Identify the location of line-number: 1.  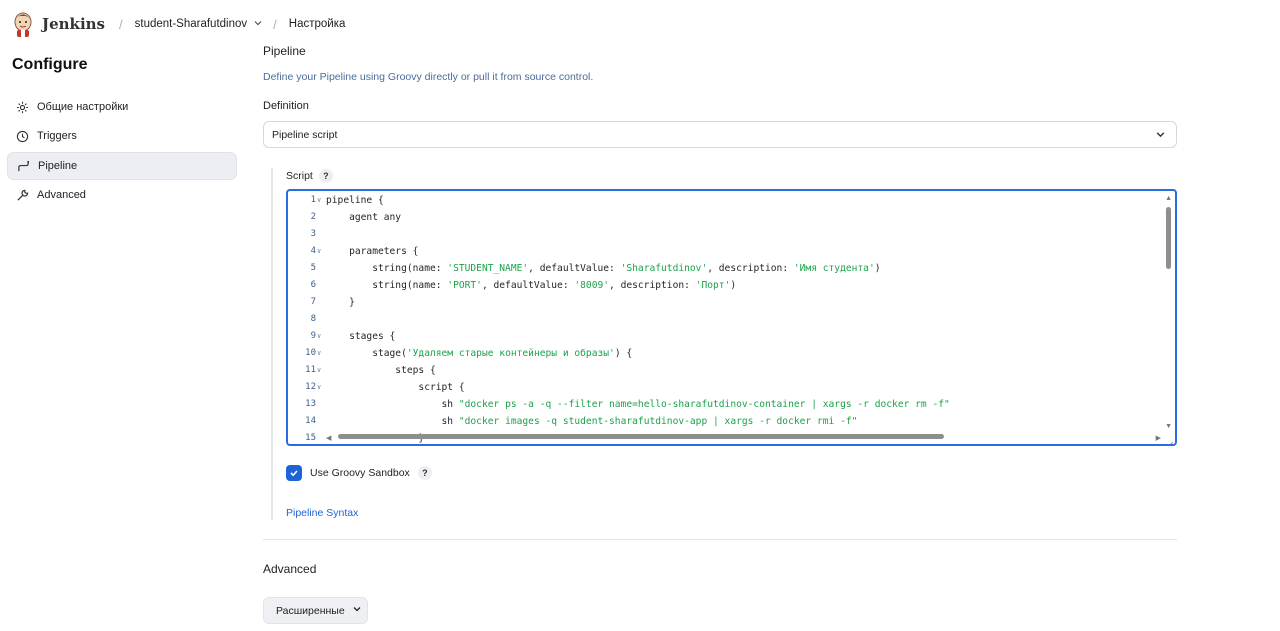
(313, 200).